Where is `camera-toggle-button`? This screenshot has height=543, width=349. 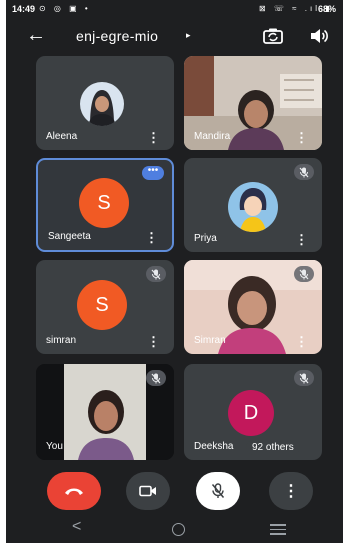 camera-toggle-button is located at coordinates (148, 491).